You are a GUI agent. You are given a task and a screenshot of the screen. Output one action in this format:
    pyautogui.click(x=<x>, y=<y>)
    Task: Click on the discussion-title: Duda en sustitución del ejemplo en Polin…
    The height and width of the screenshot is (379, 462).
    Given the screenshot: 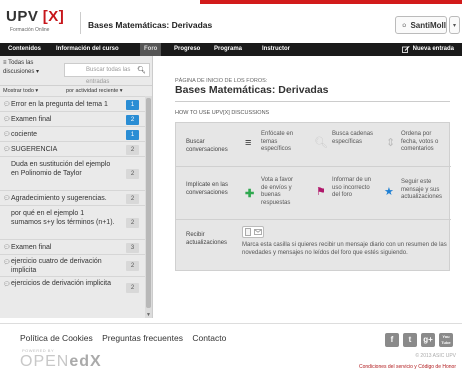 What is the action you would take?
    pyautogui.click(x=61, y=169)
    